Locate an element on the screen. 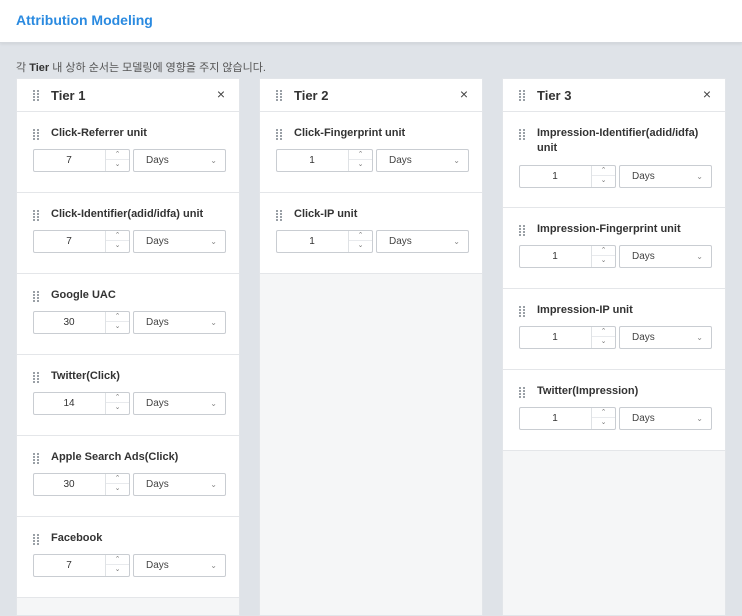  item-label: Twitter(Impression) is located at coordinates (588, 391).